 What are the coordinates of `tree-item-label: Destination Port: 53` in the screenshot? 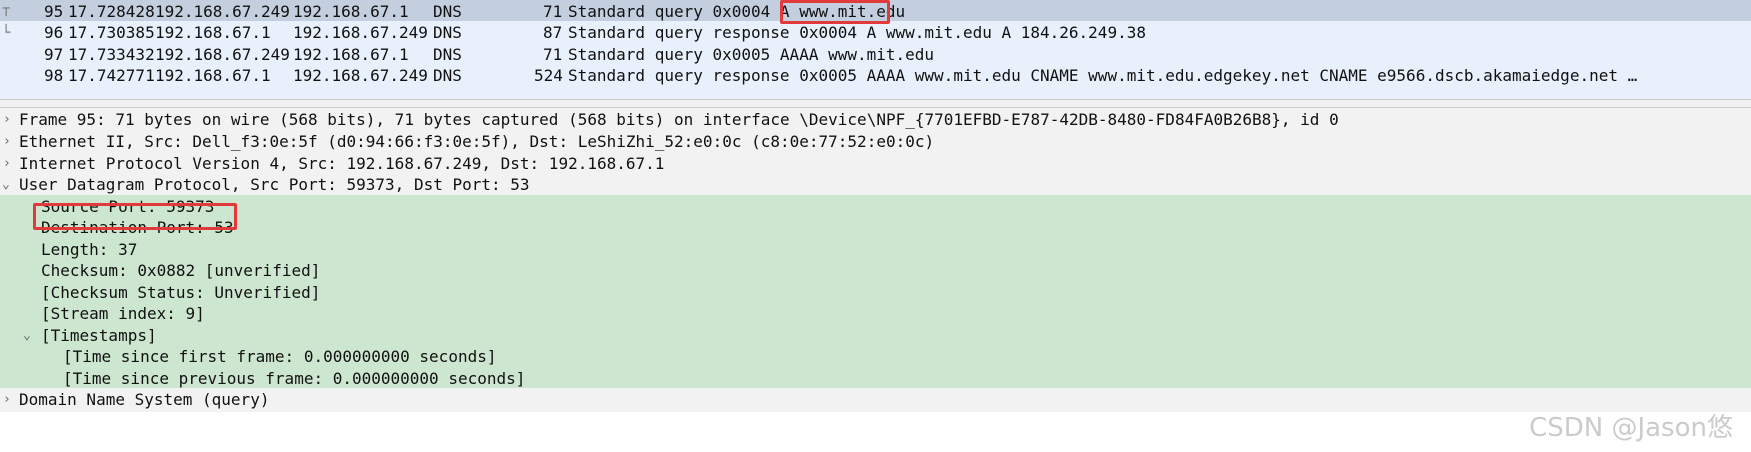 It's located at (137, 227).